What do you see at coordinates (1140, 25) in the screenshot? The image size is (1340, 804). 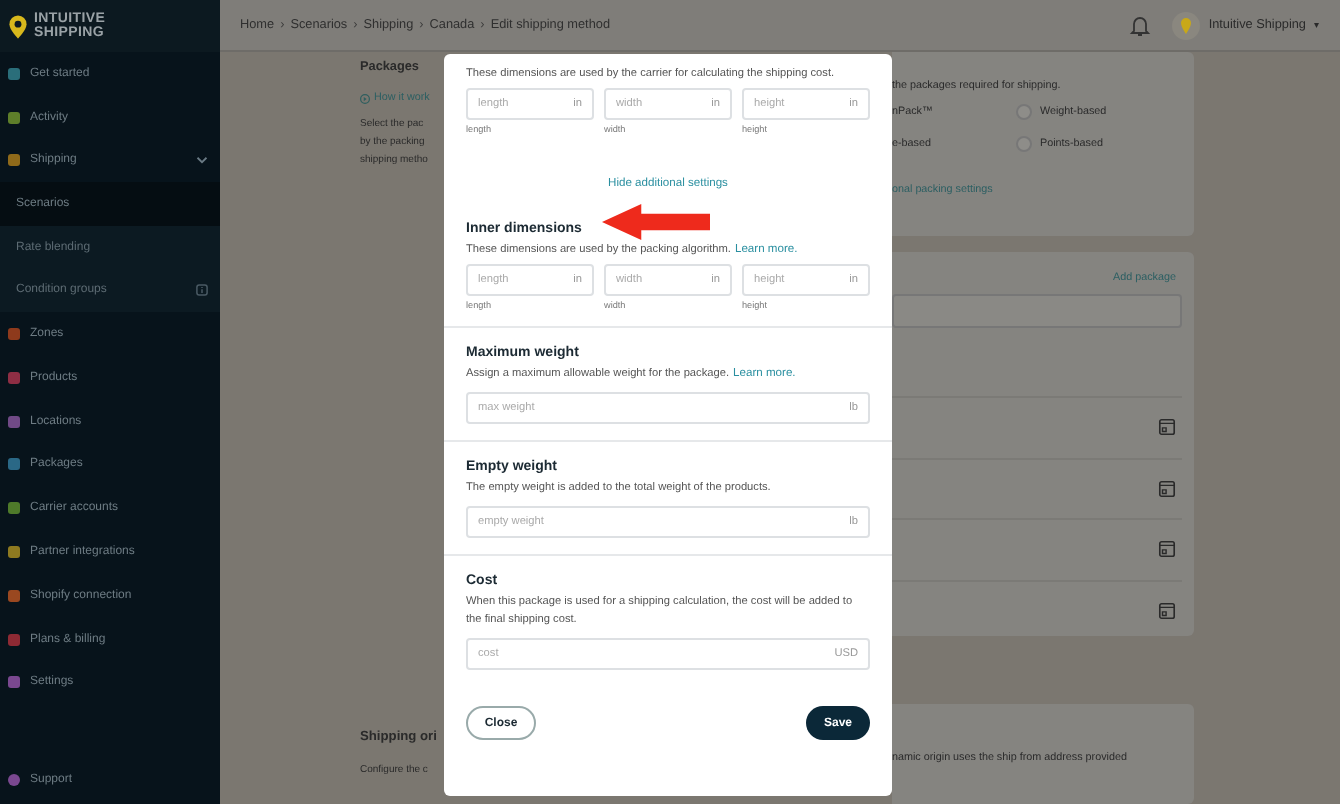 I see `bell-icon` at bounding box center [1140, 25].